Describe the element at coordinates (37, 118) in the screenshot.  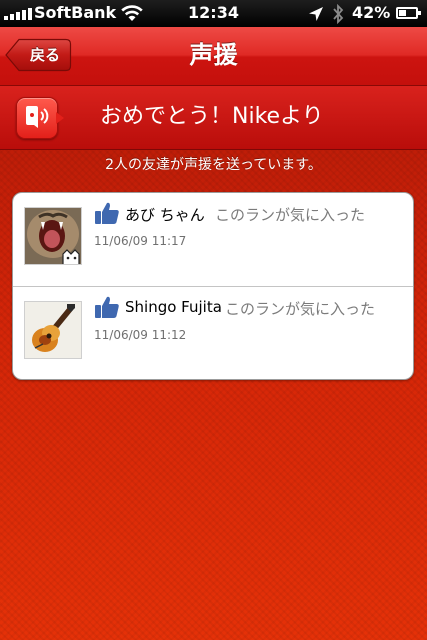
I see `speaker-bubble-icon` at that location.